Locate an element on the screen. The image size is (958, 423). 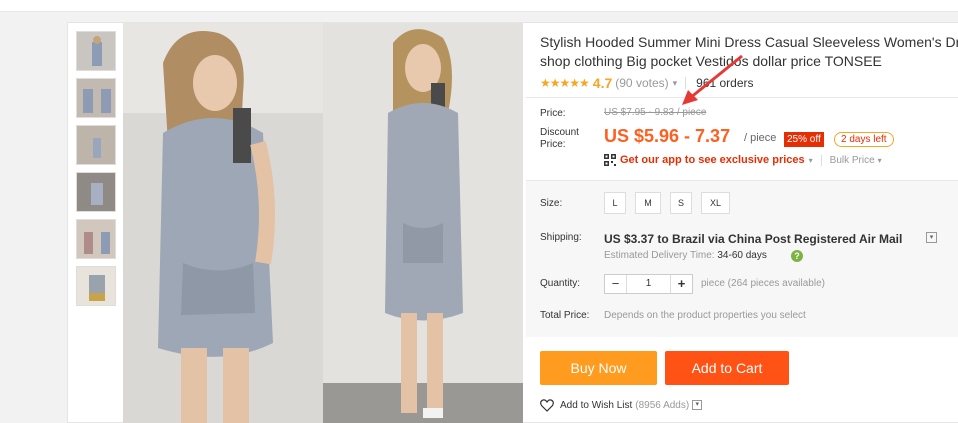
bulk-price-link: Bulk Price is located at coordinates (852, 160).